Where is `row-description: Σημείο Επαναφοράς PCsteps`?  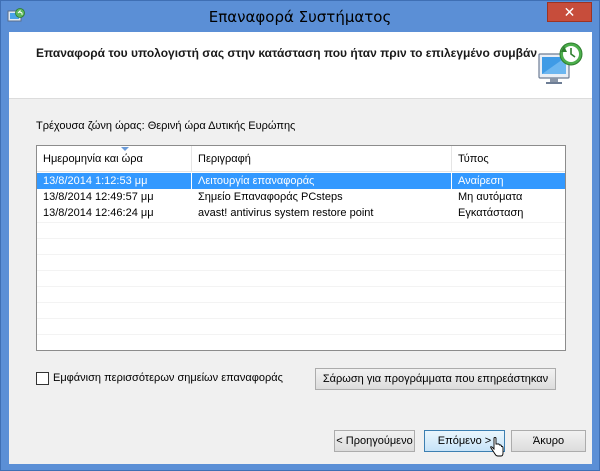 row-description: Σημείο Επαναφοράς PCsteps is located at coordinates (270, 197).